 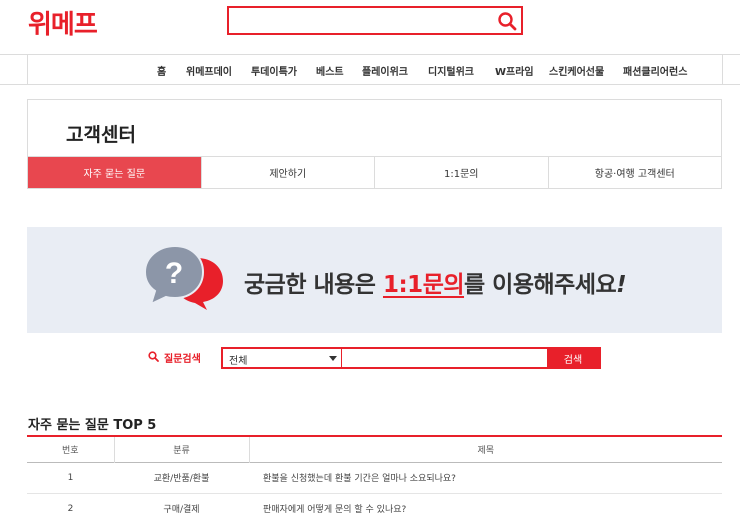 What do you see at coordinates (634, 172) in the screenshot?
I see `tab-travel-customer-center: 항공·여행 고객센터` at bounding box center [634, 172].